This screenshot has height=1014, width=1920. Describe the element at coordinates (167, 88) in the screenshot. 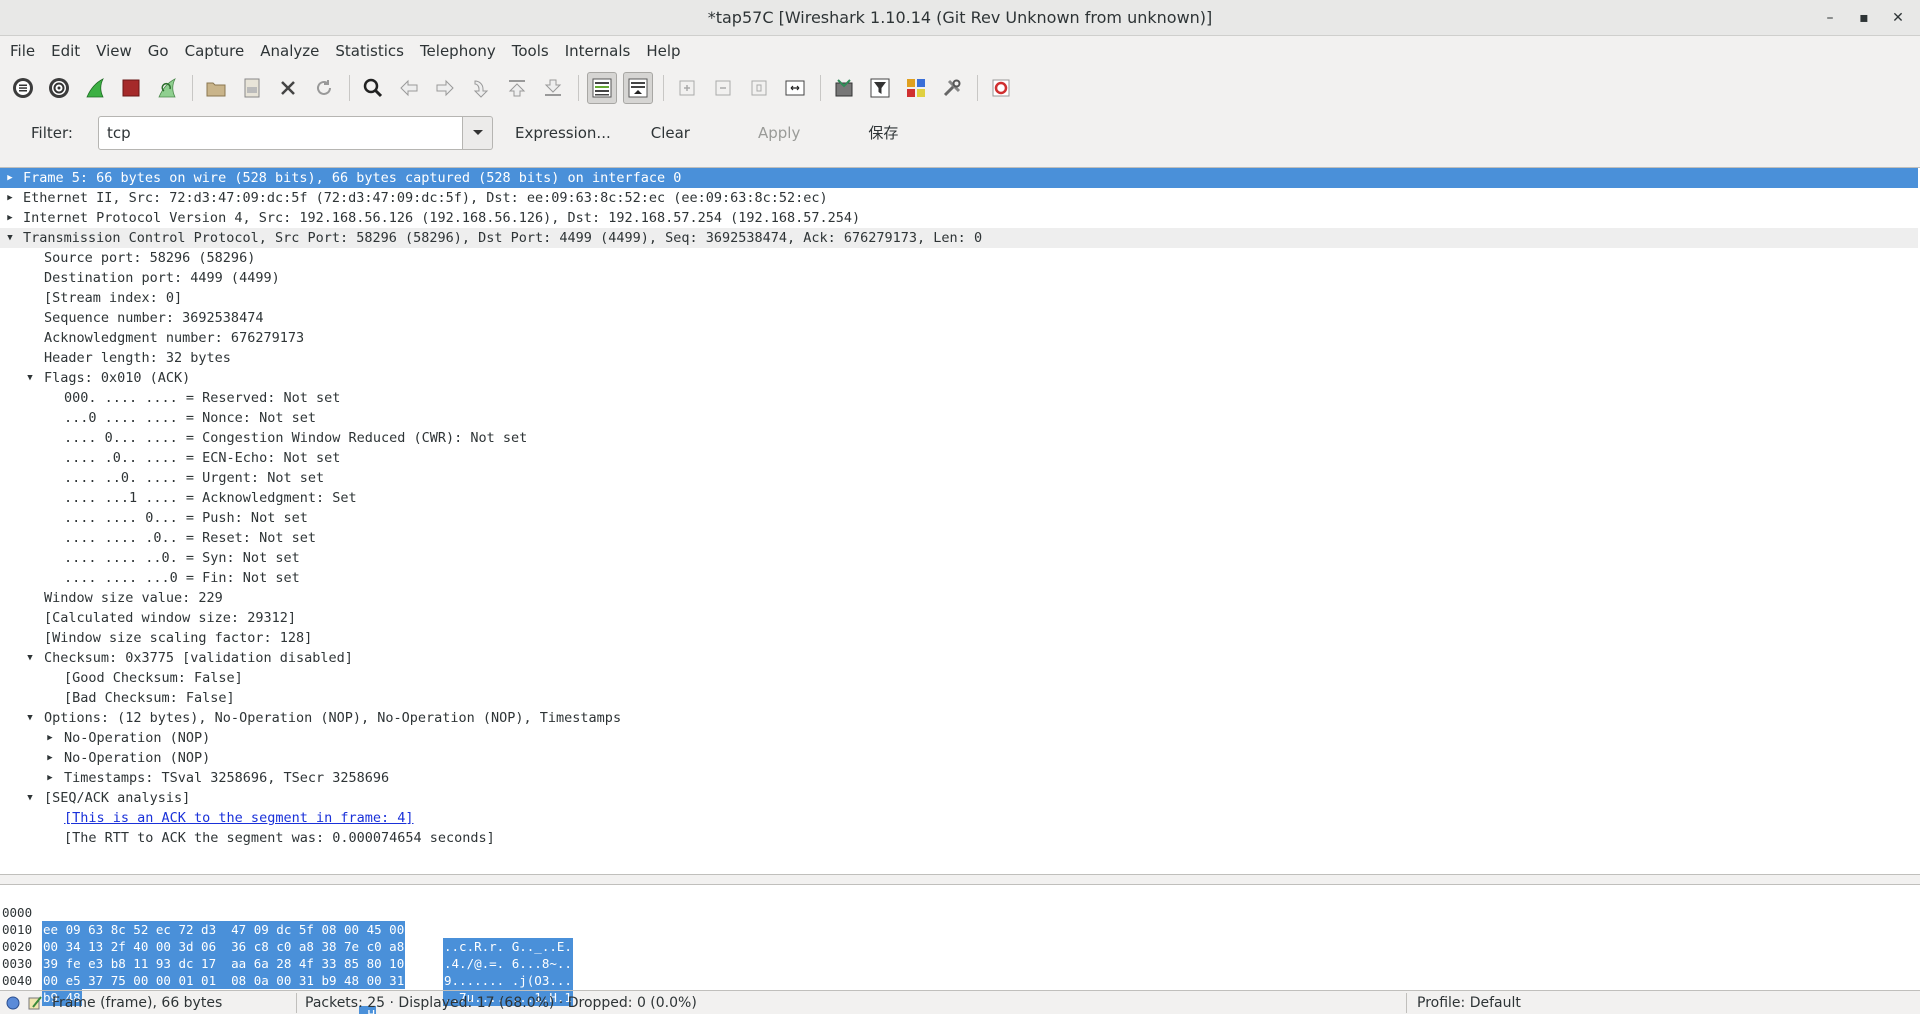

I see `restart-capture-button` at that location.